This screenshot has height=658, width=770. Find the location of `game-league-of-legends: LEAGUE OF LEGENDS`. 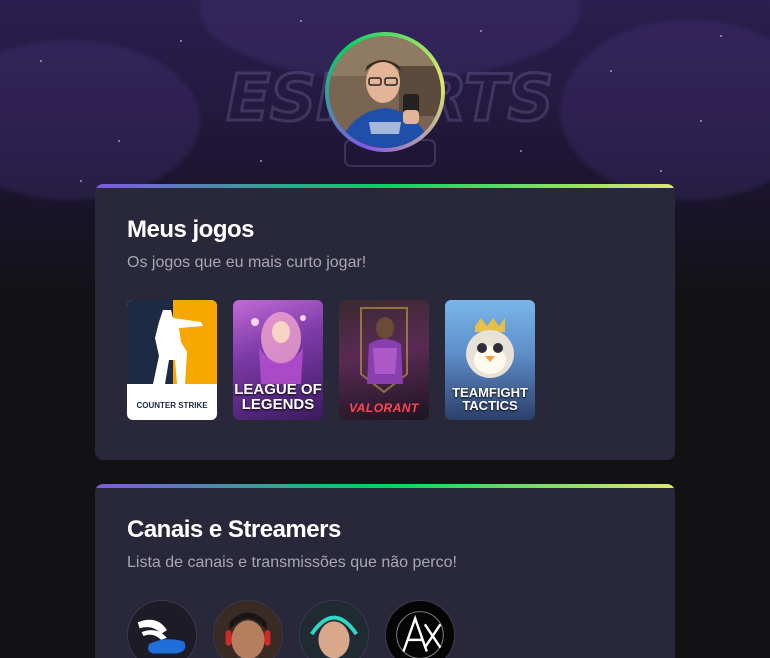

game-league-of-legends: LEAGUE OF LEGENDS is located at coordinates (278, 360).